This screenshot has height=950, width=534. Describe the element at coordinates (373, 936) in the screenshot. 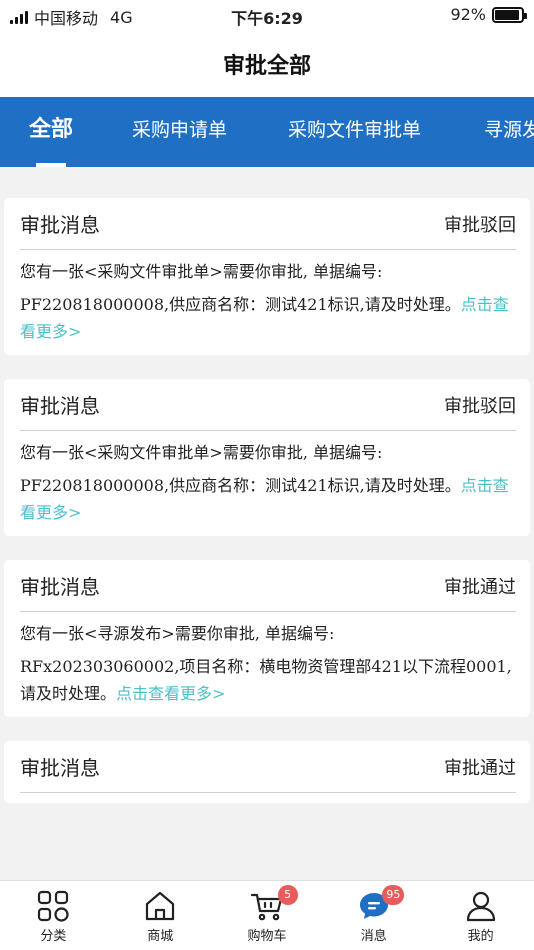

I see `tabbar-label: 消息` at that location.